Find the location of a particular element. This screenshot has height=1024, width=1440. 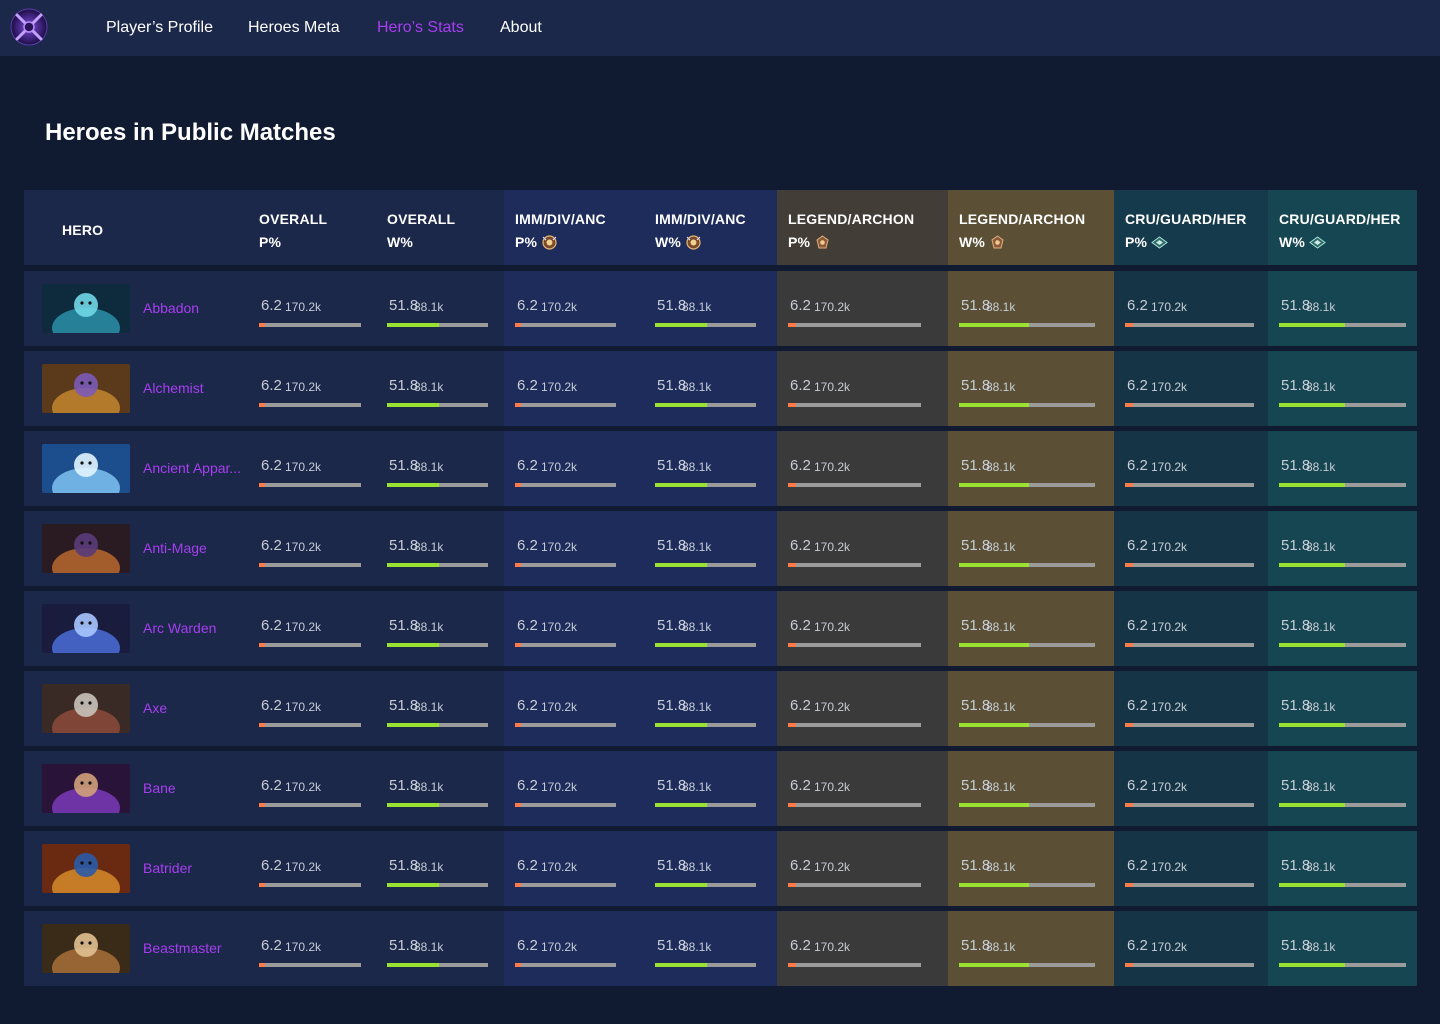

hero-cell: Beastmaster is located at coordinates (136, 948).